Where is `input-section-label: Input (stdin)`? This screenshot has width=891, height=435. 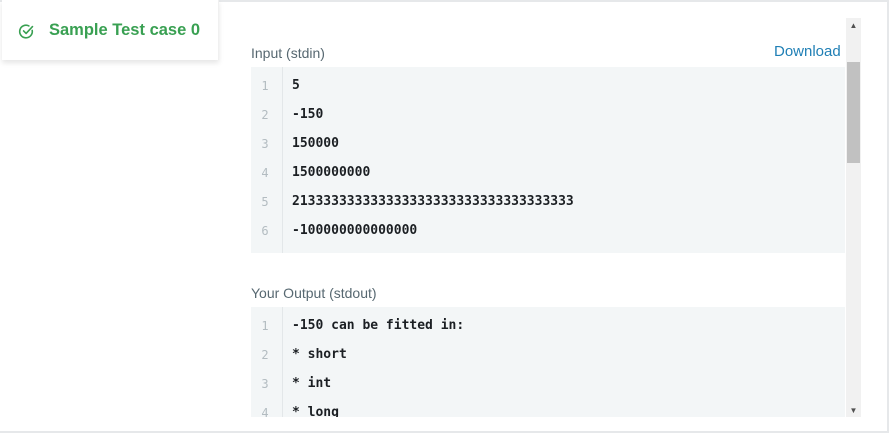
input-section-label: Input (stdin) is located at coordinates (288, 53).